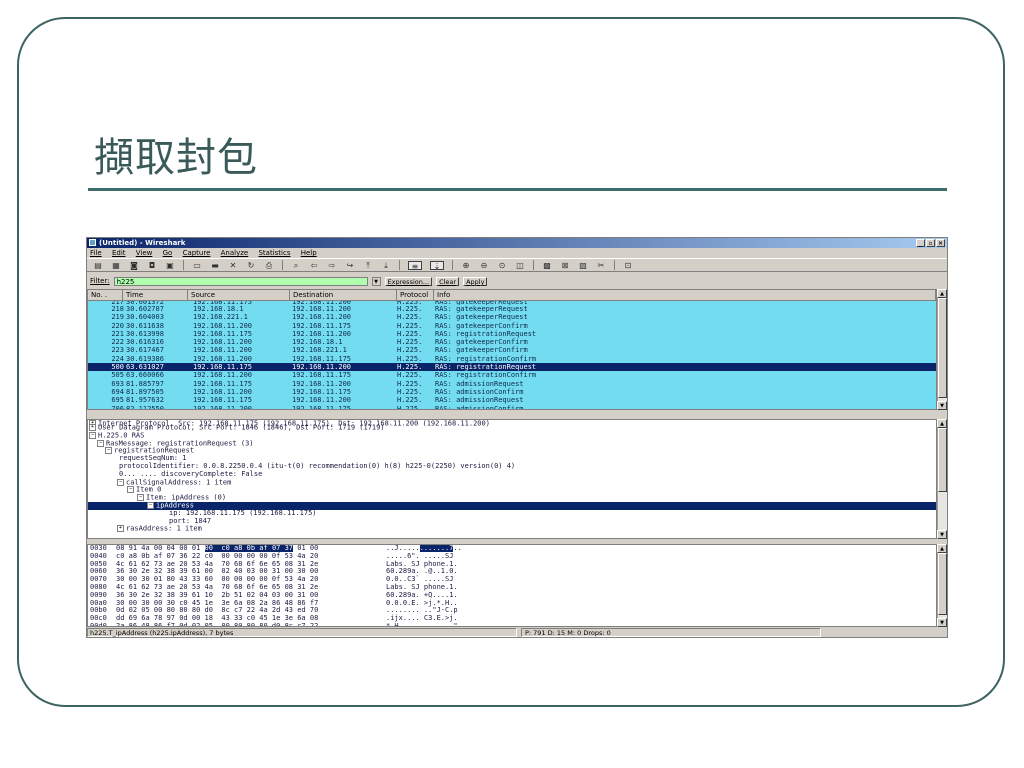  Describe the element at coordinates (437, 265) in the screenshot. I see `autoscroll-icon: ⇣` at that location.